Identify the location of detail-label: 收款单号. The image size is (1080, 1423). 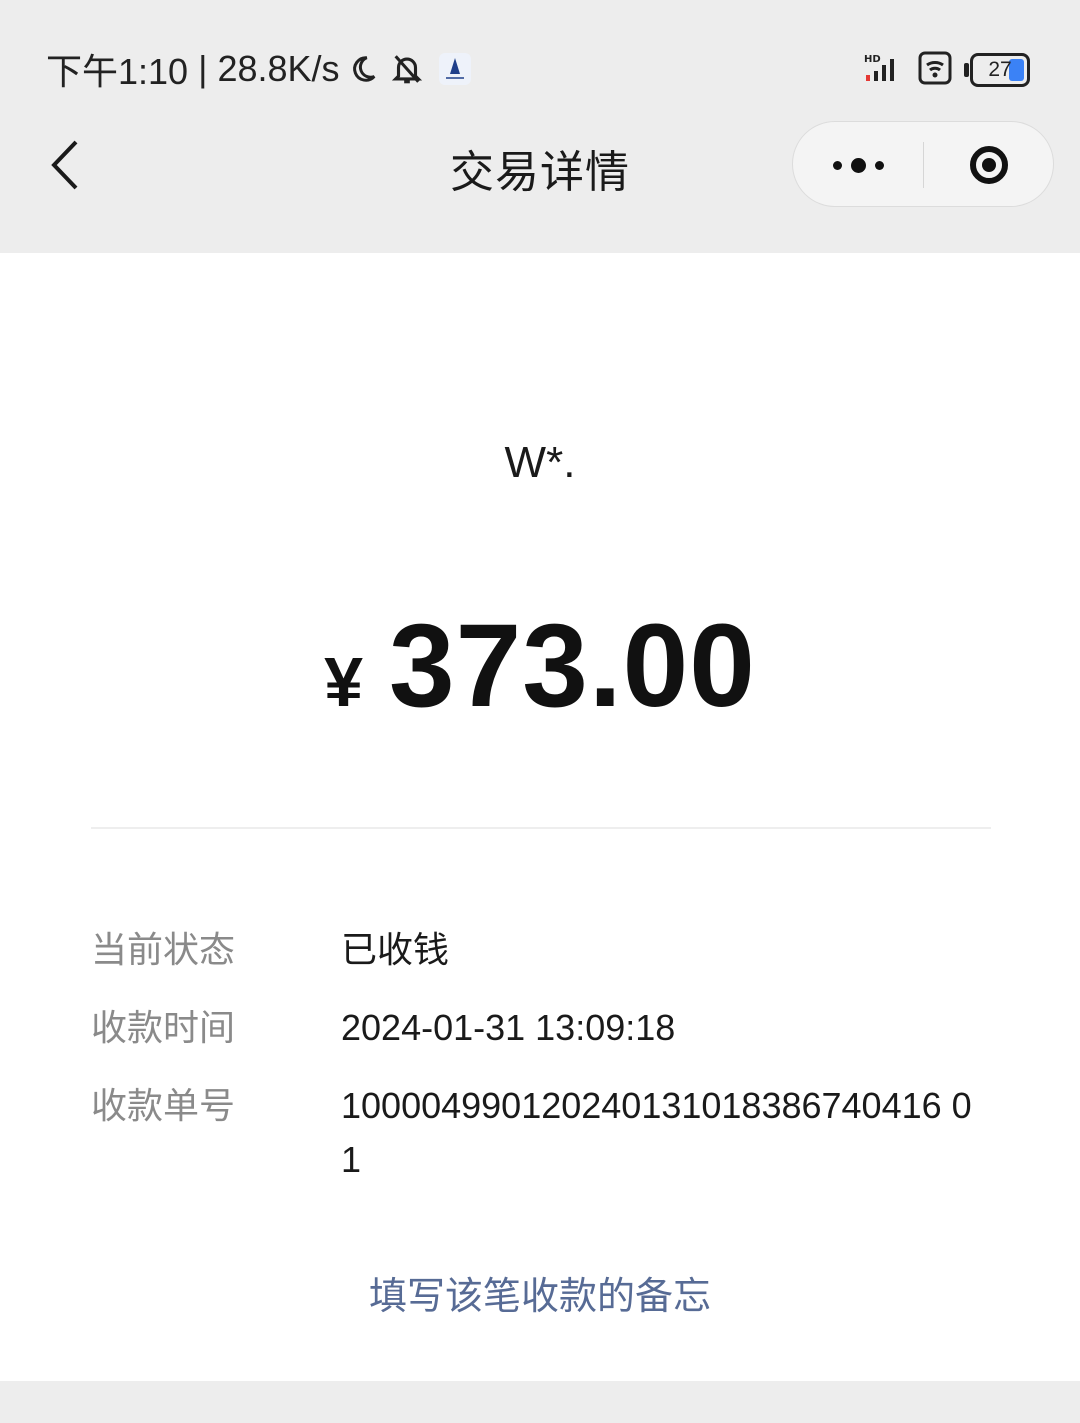
(163, 1105).